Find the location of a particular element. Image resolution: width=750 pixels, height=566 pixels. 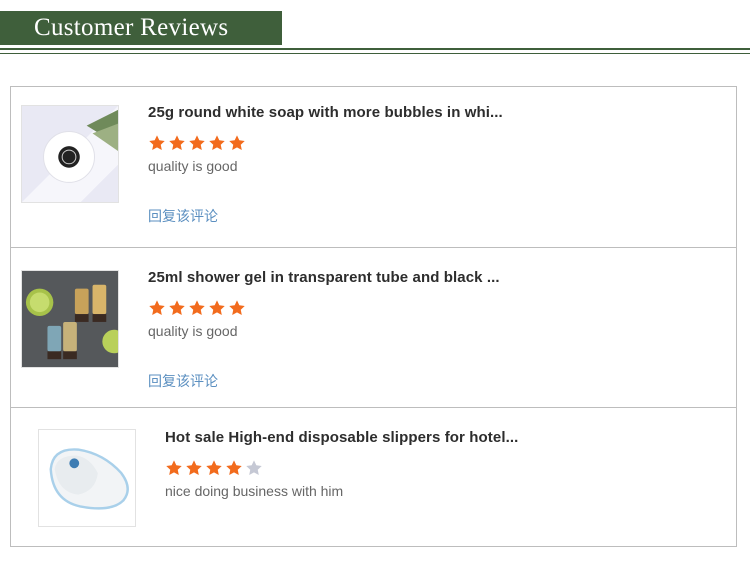

shower-gel-product-image is located at coordinates (70, 319).